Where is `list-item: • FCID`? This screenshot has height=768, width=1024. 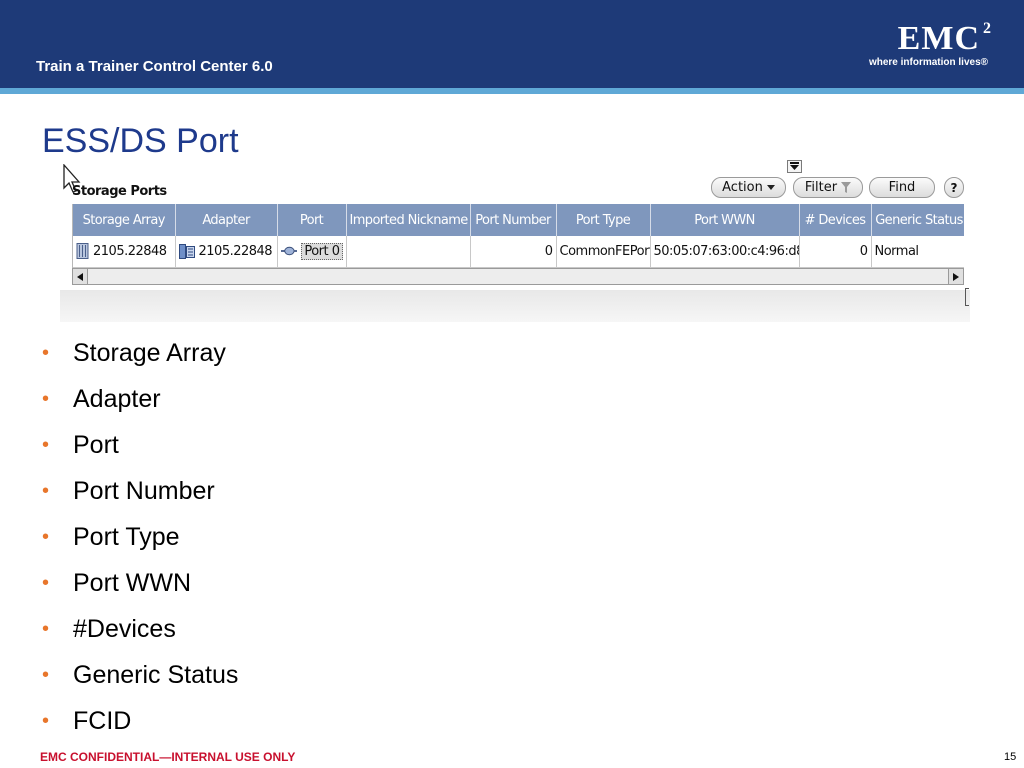 list-item: • FCID is located at coordinates (140, 721).